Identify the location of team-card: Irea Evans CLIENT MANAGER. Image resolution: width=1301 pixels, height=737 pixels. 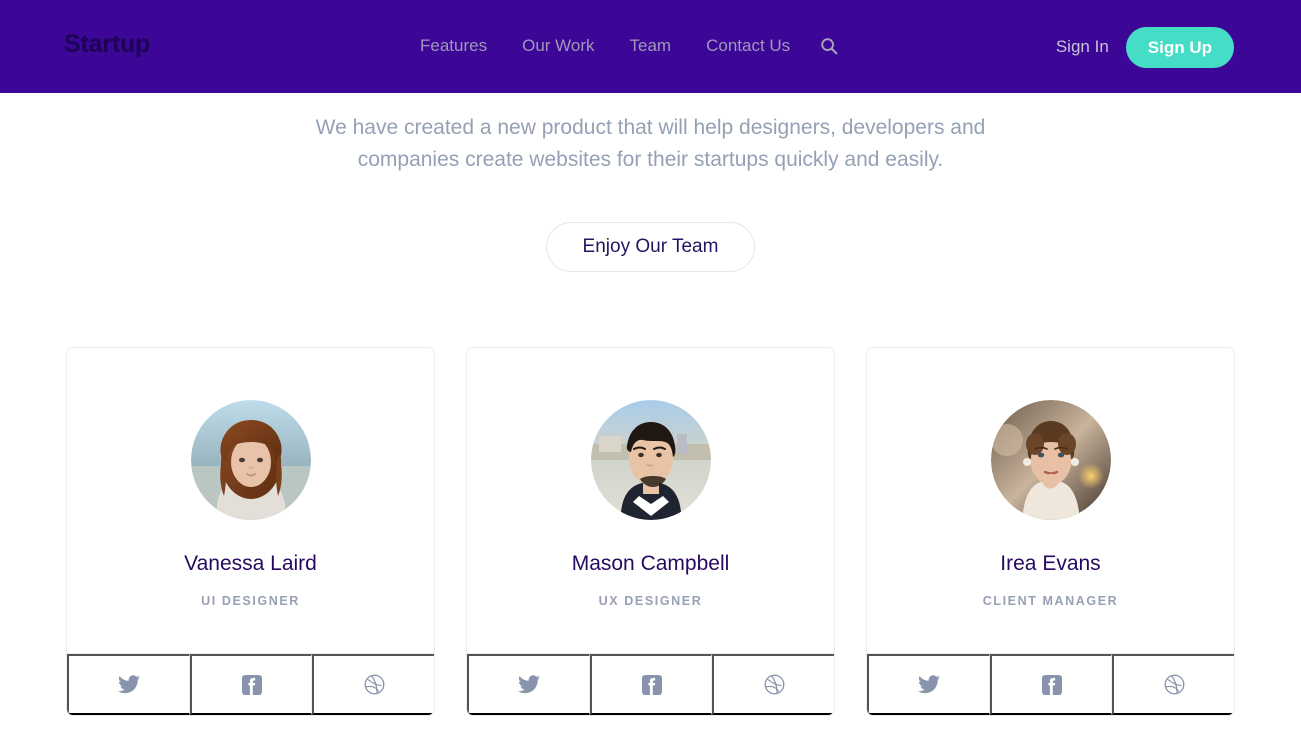
(1050, 531).